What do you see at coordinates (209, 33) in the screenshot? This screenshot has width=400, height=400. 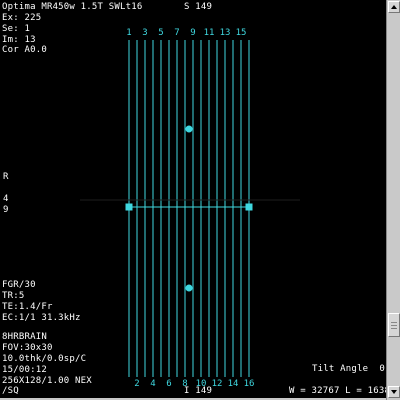 I see `top-slice-label-11: 11` at bounding box center [209, 33].